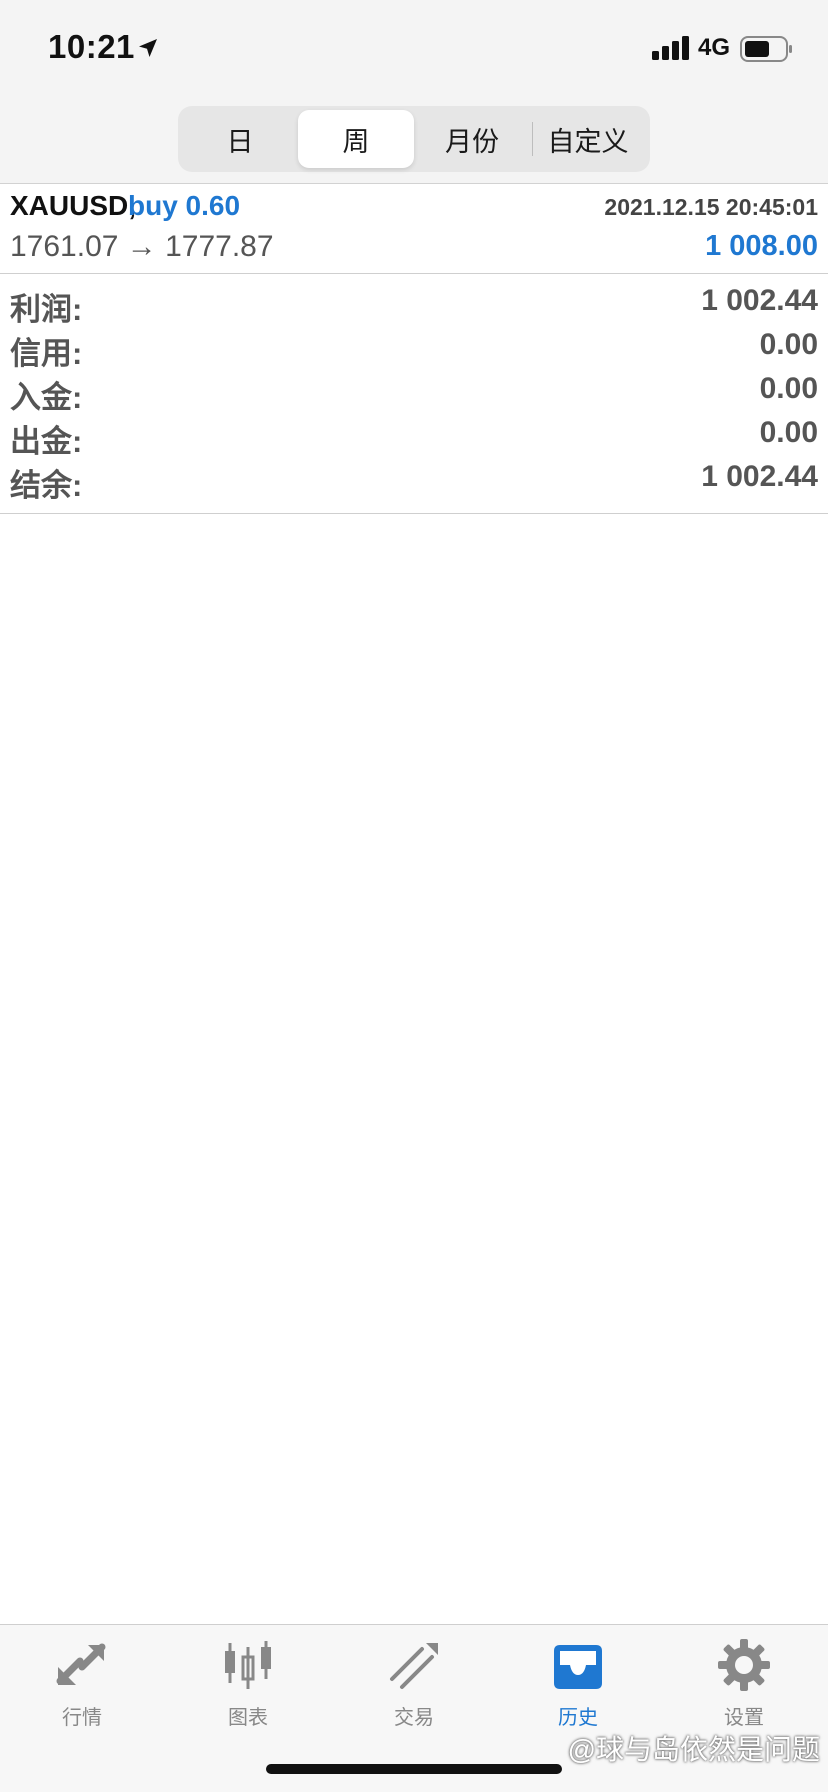 This screenshot has height=1792, width=828. Describe the element at coordinates (670, 48) in the screenshot. I see `signal-bars-icon` at that location.